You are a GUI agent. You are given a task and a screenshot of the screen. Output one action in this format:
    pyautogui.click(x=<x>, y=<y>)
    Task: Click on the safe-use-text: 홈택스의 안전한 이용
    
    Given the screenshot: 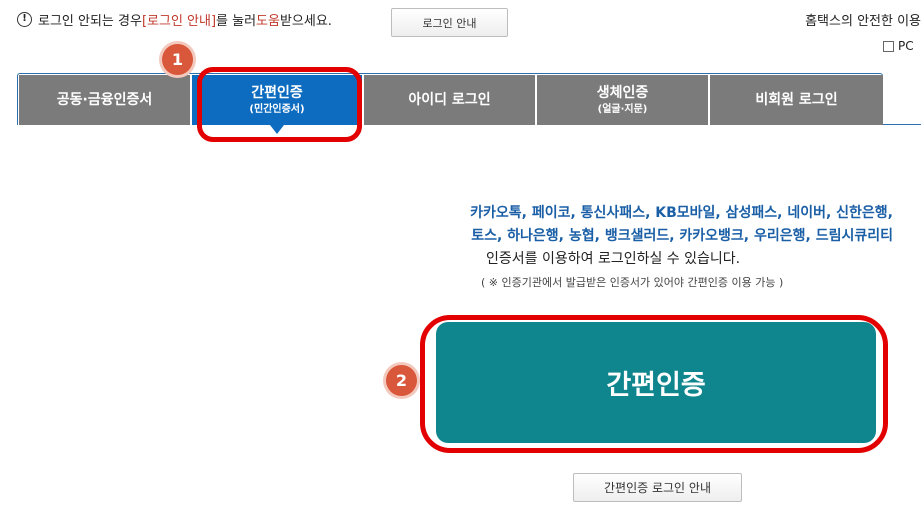 What is the action you would take?
    pyautogui.click(x=863, y=21)
    